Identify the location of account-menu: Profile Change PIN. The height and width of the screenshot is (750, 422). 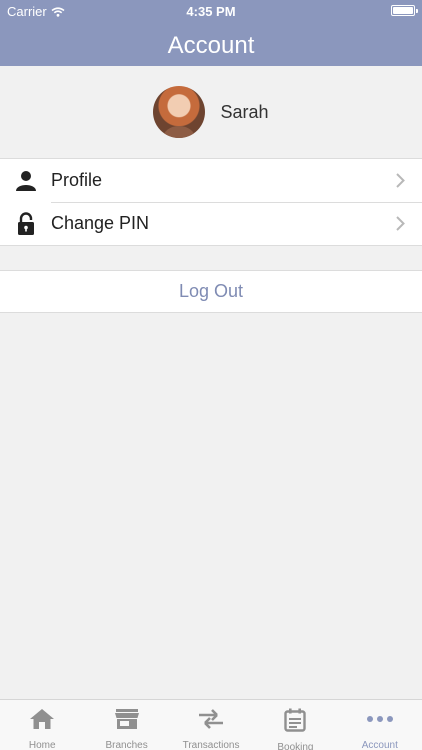
(211, 202).